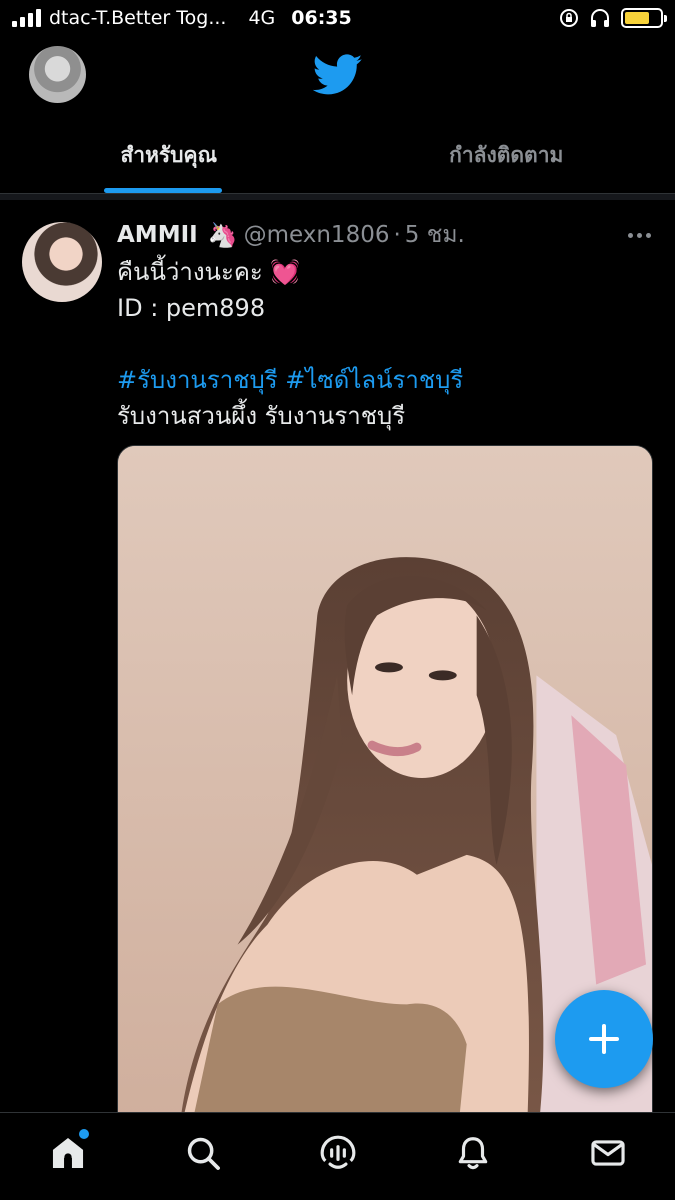 This screenshot has height=1200, width=675. Describe the element at coordinates (190, 272) in the screenshot. I see `tweet-line-text: คืนนี้ว่างนะคะ` at that location.